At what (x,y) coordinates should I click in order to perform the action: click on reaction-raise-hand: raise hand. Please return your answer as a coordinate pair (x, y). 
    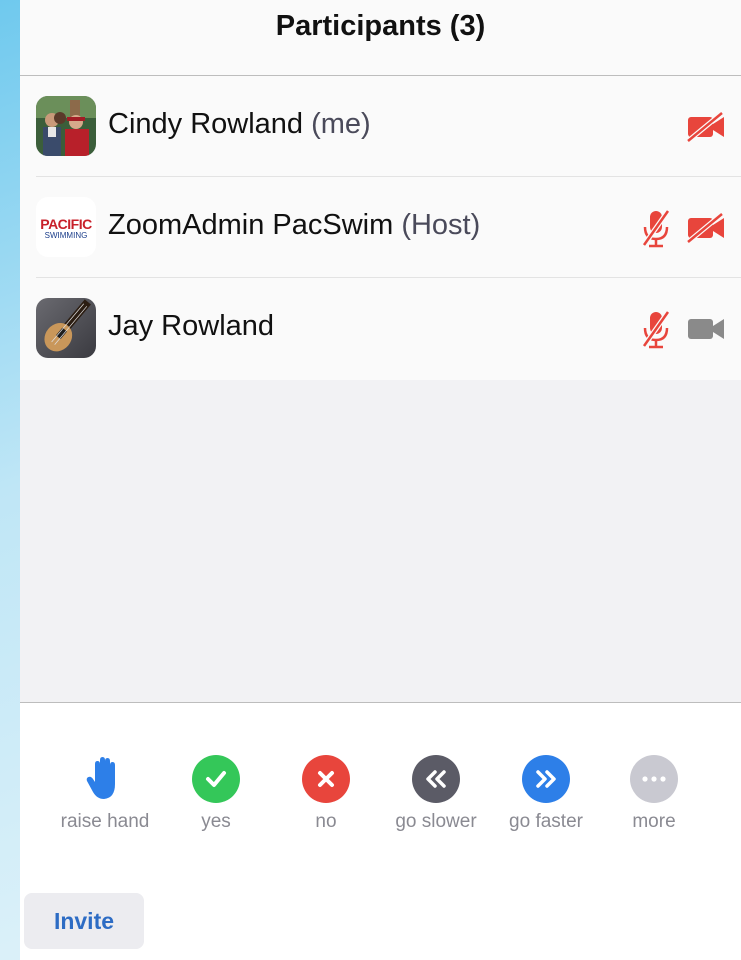
    Looking at the image, I should click on (105, 794).